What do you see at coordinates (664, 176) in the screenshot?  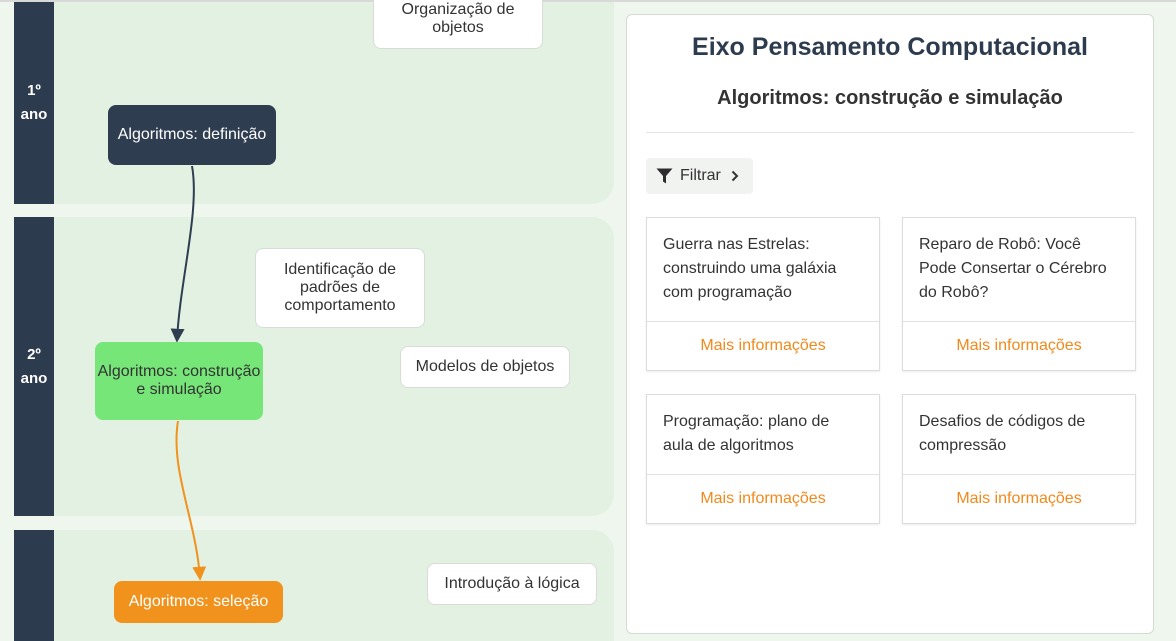 I see `funnel-icon` at bounding box center [664, 176].